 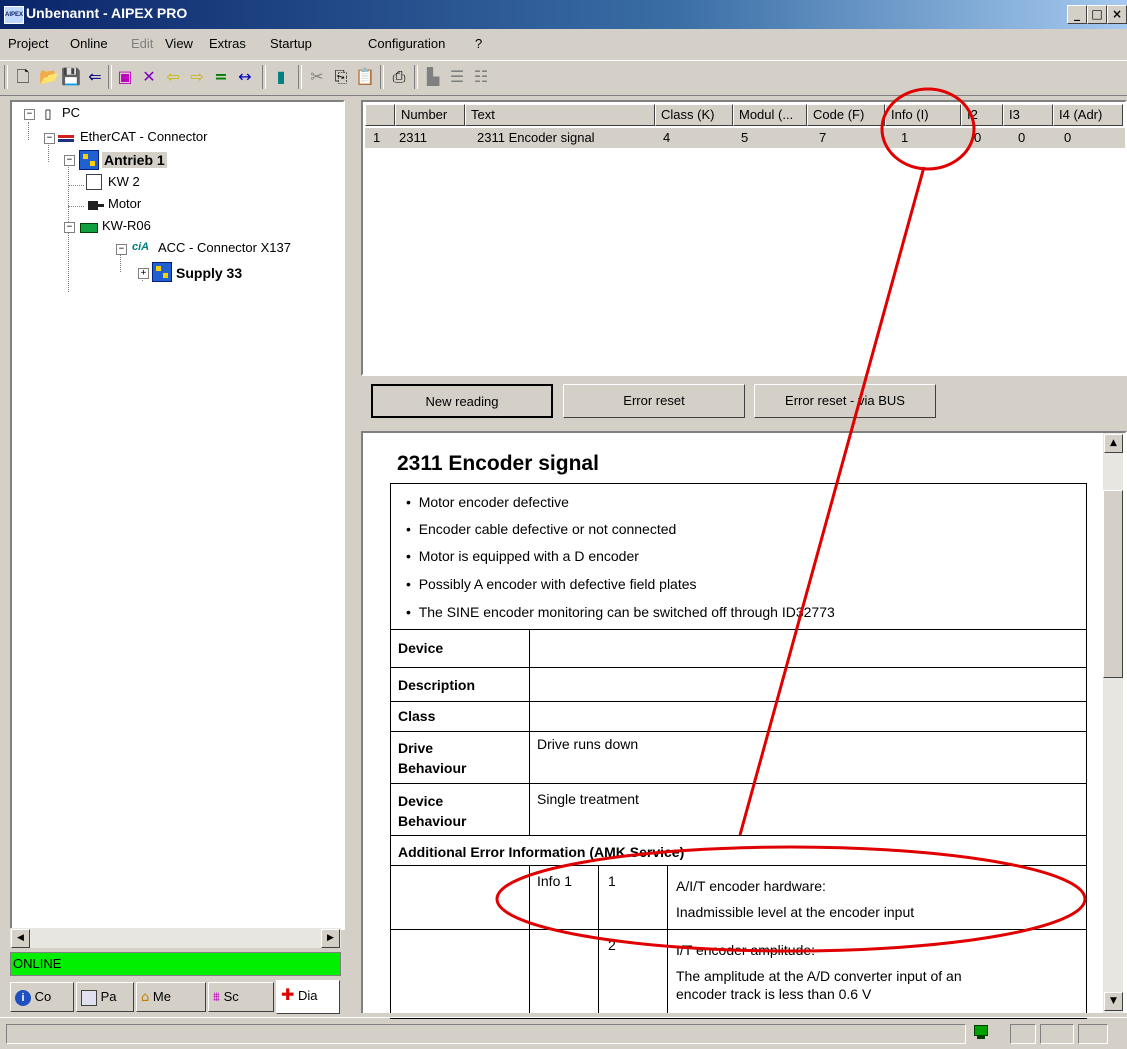 What do you see at coordinates (928, 129) in the screenshot?
I see `annotation-circle` at bounding box center [928, 129].